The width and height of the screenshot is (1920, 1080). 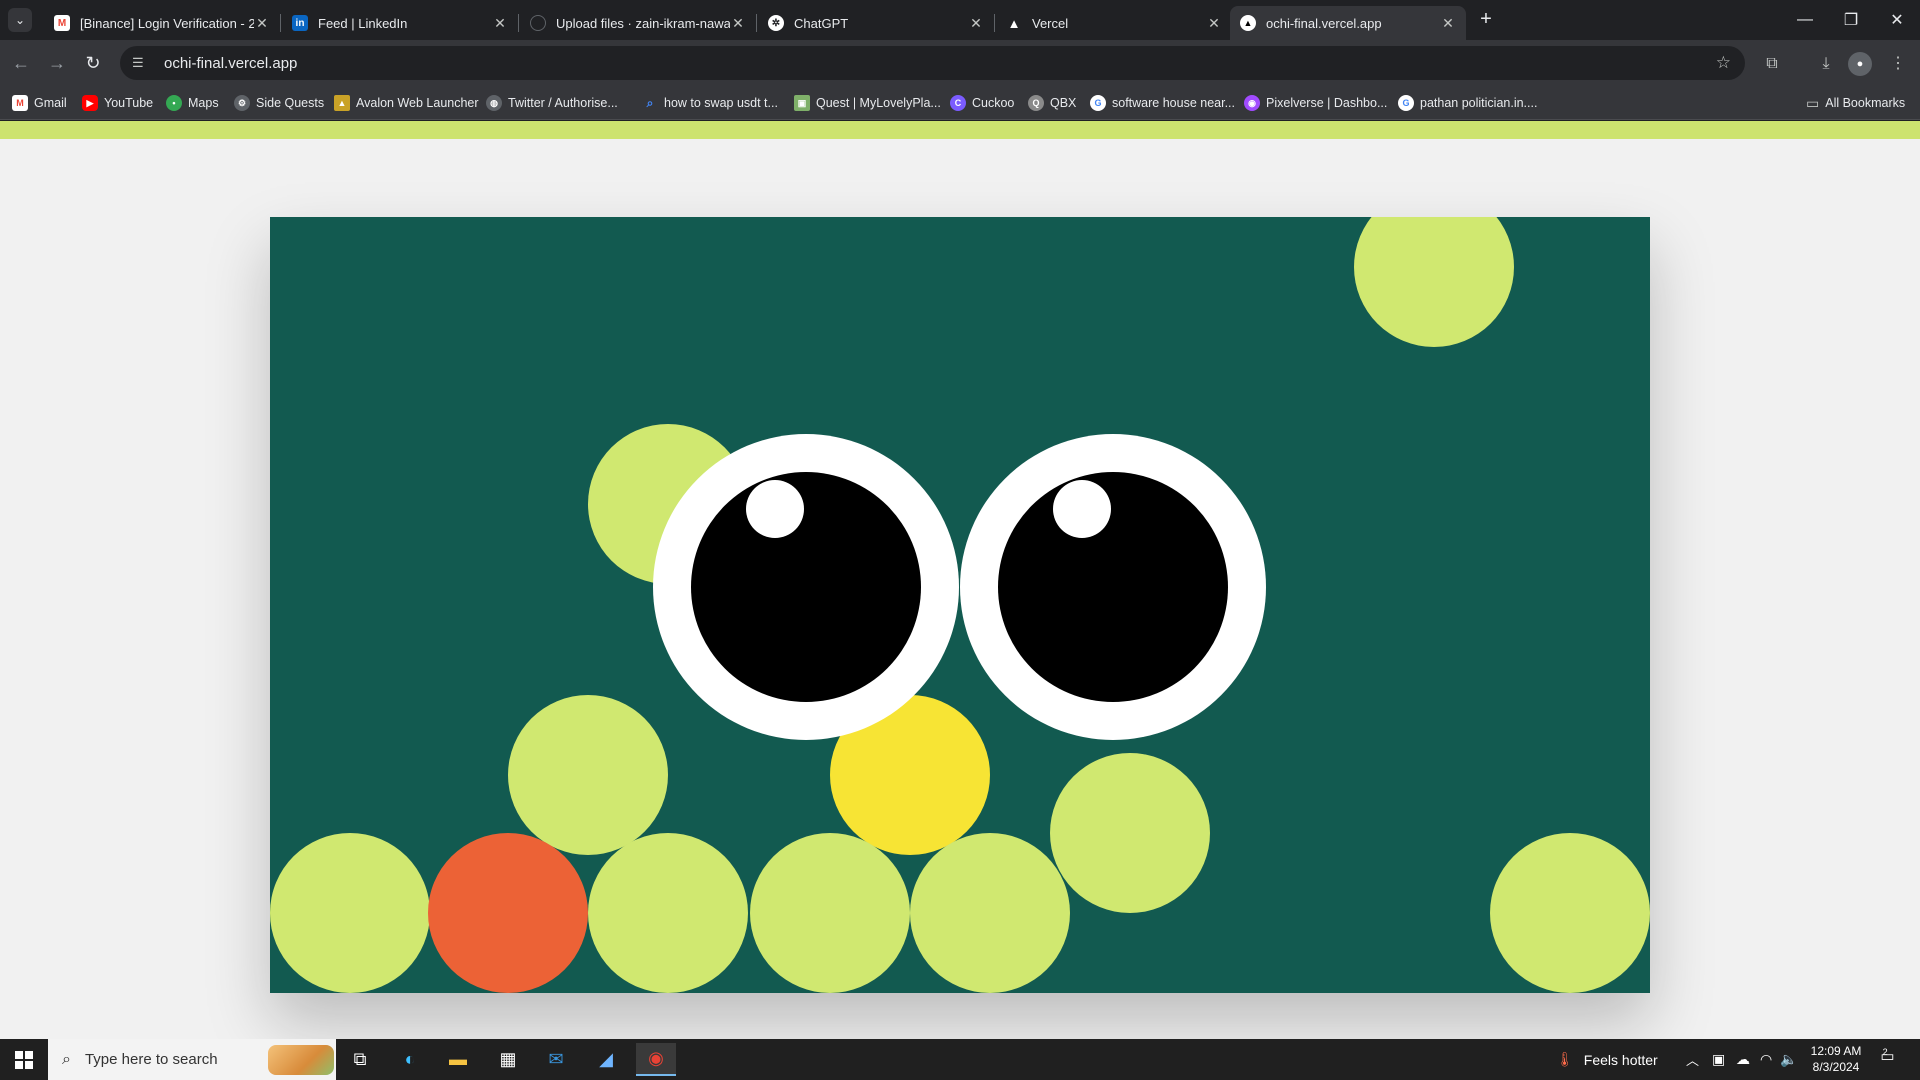 What do you see at coordinates (1897, 20) in the screenshot?
I see `close-window-icon: ✕` at bounding box center [1897, 20].